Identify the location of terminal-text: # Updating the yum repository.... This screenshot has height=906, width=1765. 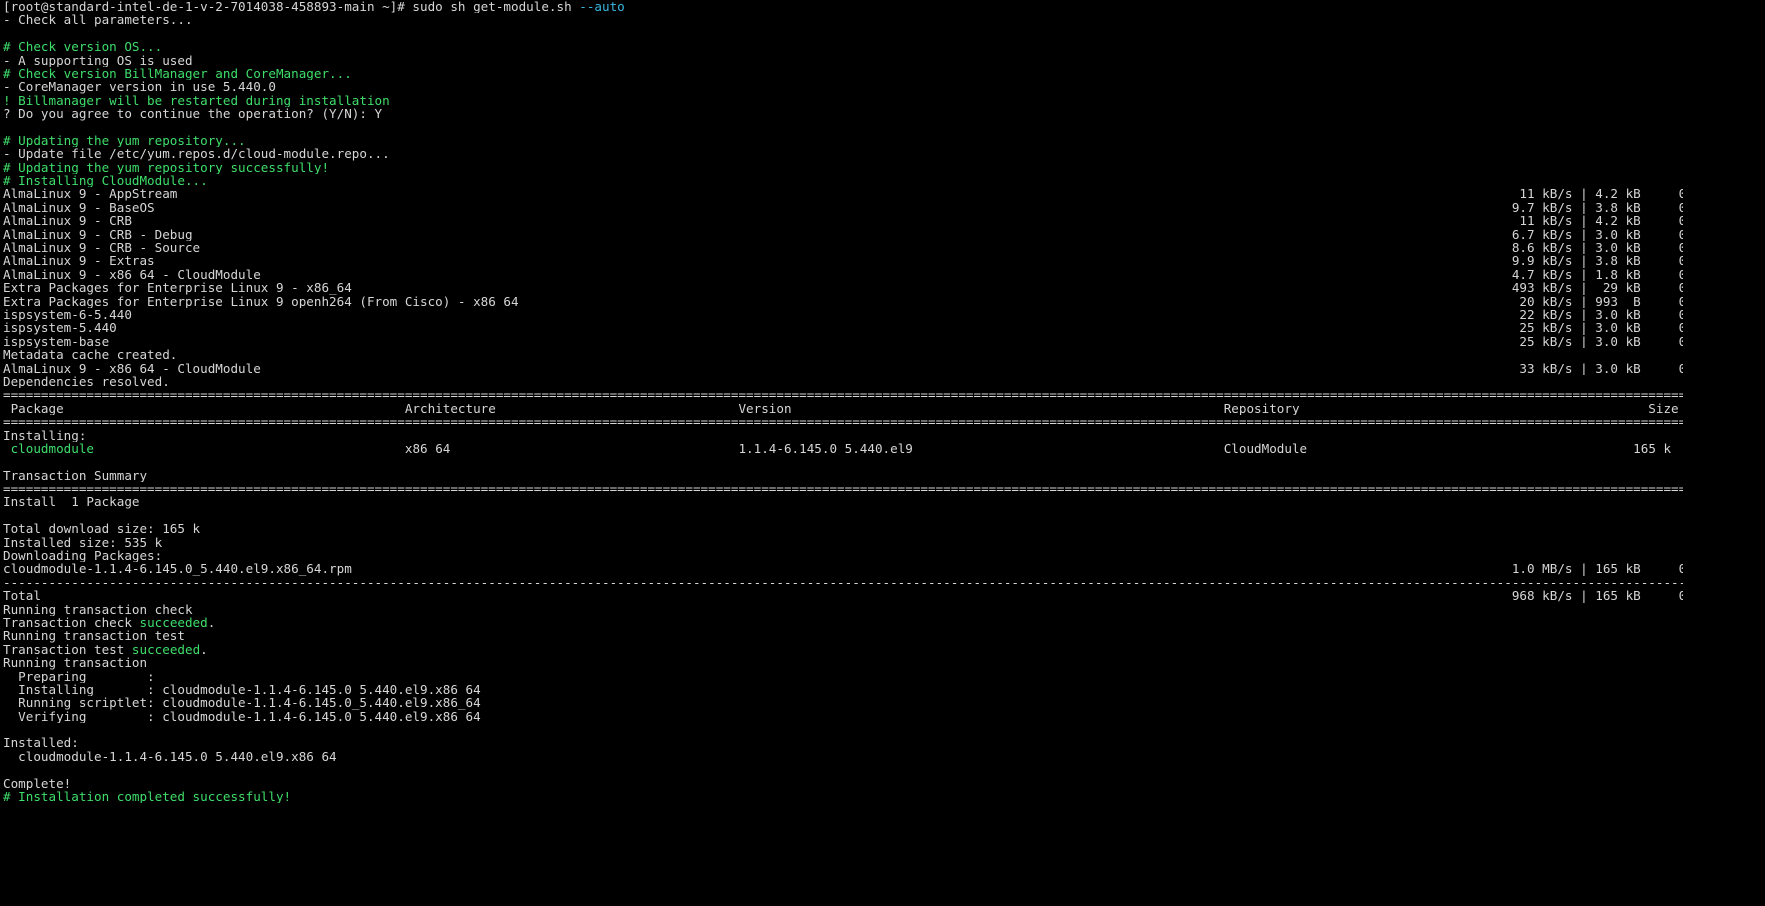
(124, 140).